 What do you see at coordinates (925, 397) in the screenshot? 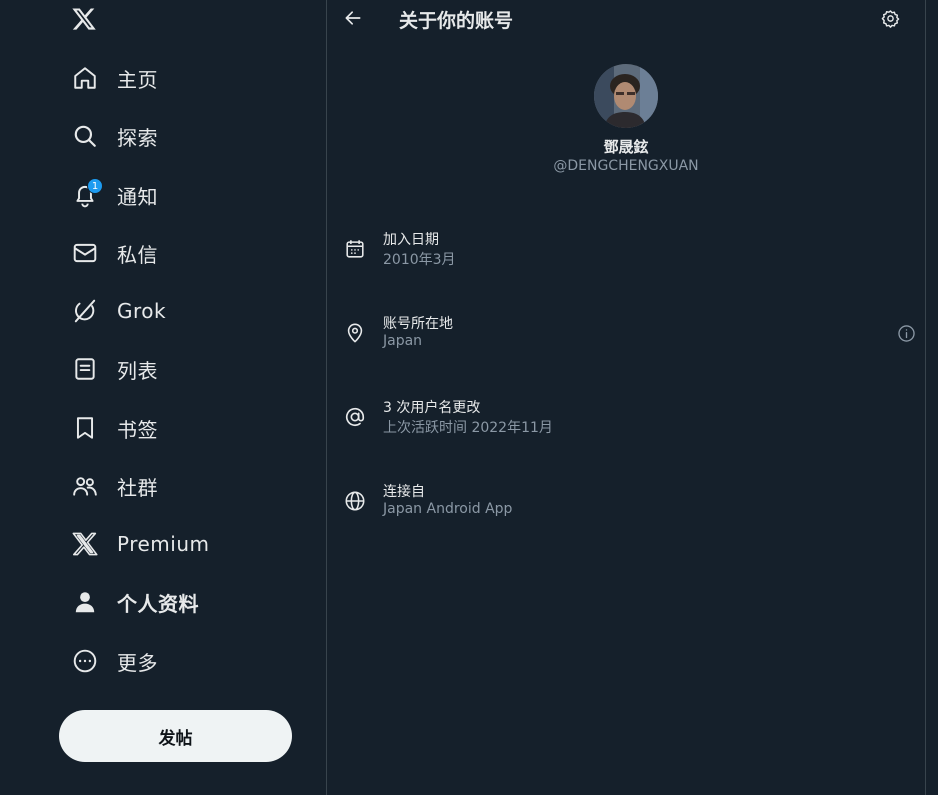
I see `column-divider` at bounding box center [925, 397].